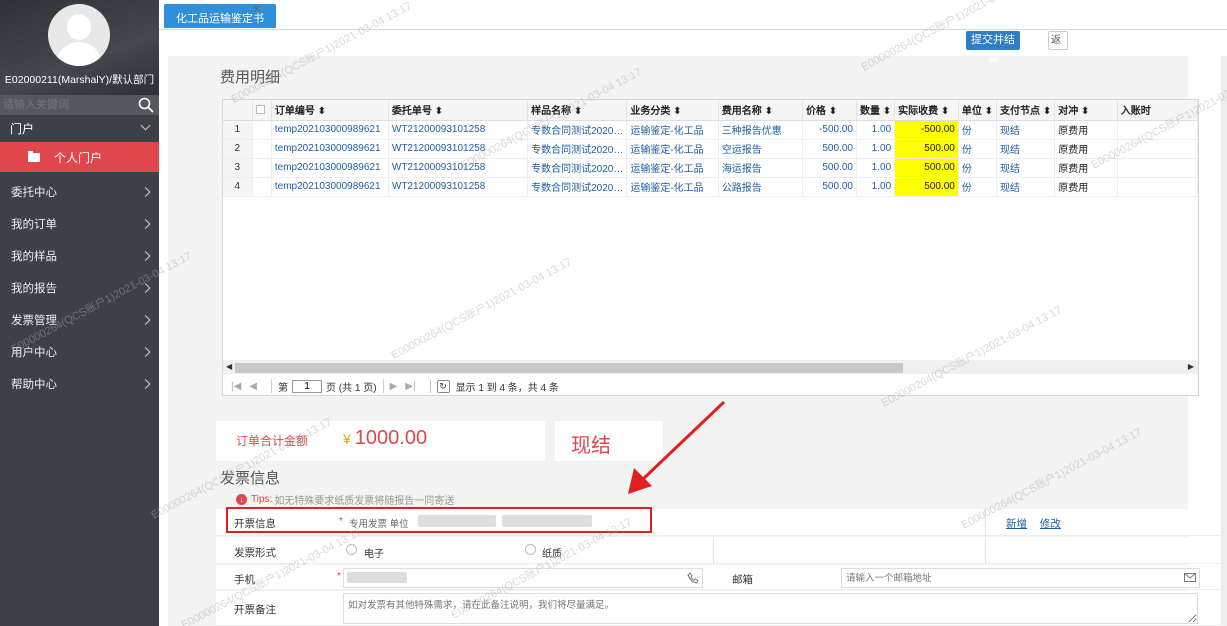 The height and width of the screenshot is (626, 1227). I want to click on sidebar-item-entrust-center: 委托中心, so click(79, 192).